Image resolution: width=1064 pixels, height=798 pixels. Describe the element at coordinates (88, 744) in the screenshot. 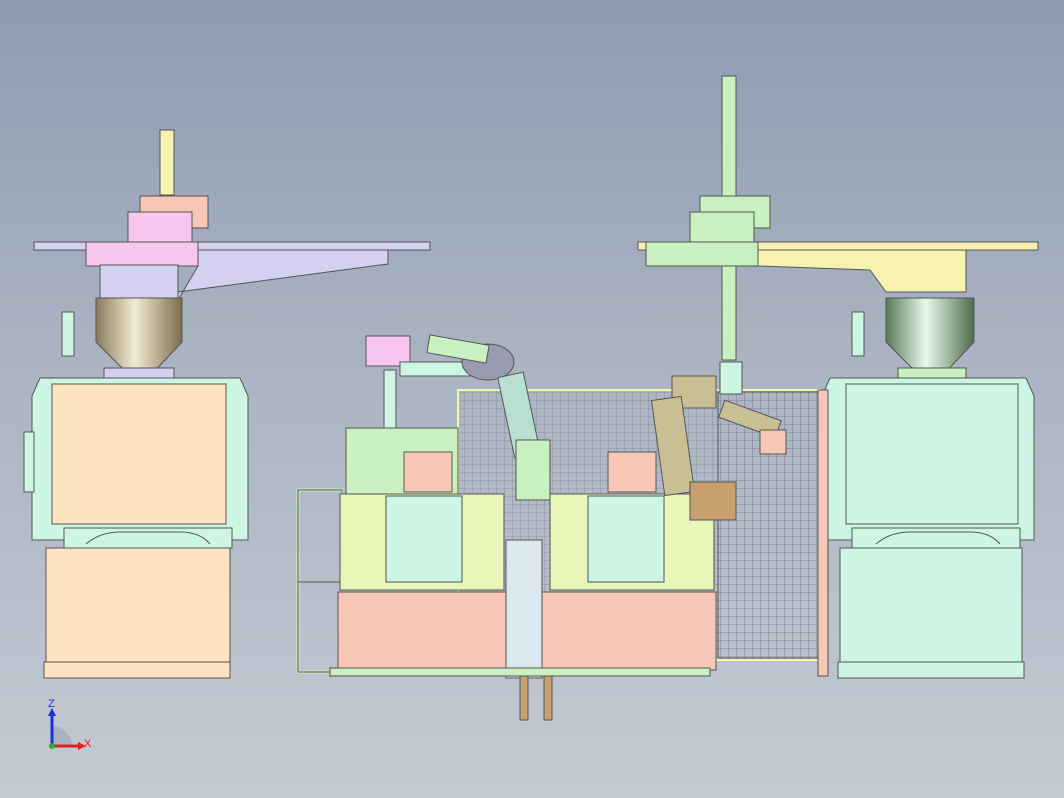

I see `x-axis-label: X` at that location.